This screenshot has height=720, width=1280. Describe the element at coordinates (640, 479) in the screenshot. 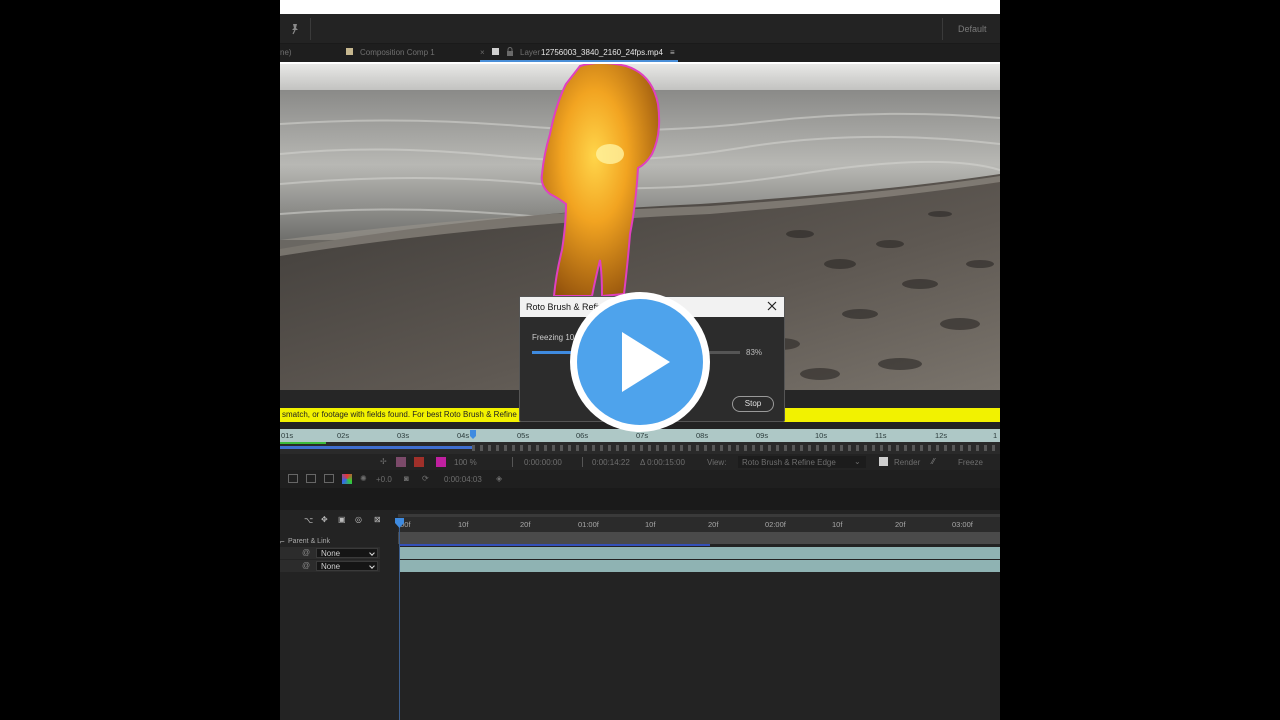

I see `viewer-footer: ✺ +0.0 ◙ ⟳ 0:00:04:03 ◈` at that location.